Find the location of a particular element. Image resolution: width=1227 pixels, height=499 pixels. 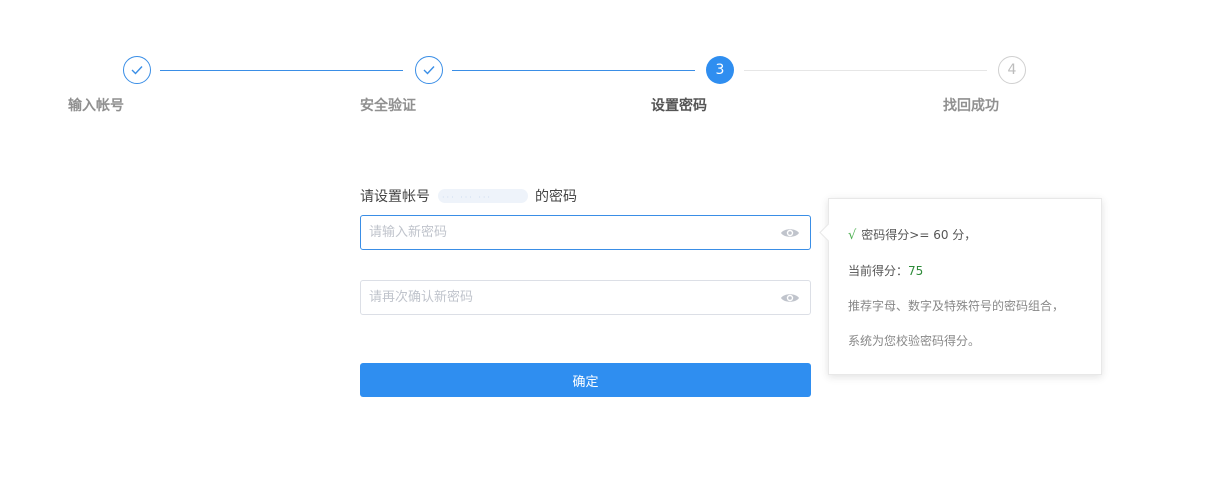

step-4-number: 4 is located at coordinates (1012, 70).